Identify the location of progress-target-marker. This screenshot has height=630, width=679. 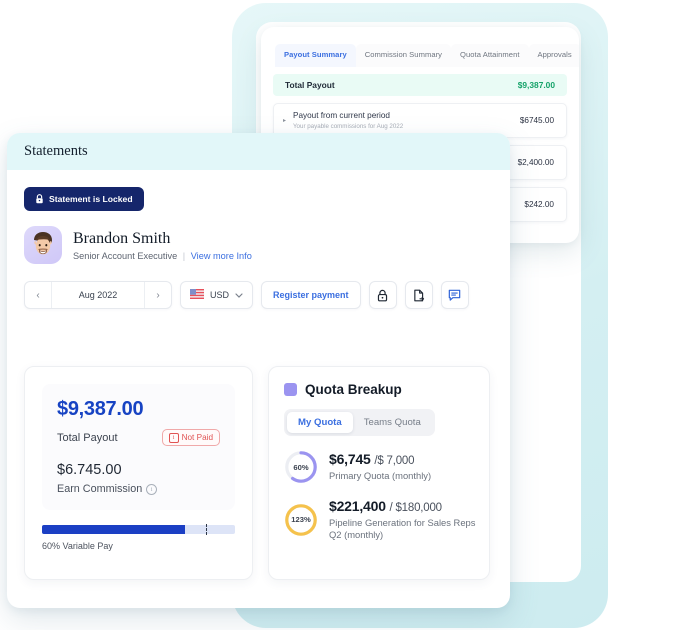
(207, 529).